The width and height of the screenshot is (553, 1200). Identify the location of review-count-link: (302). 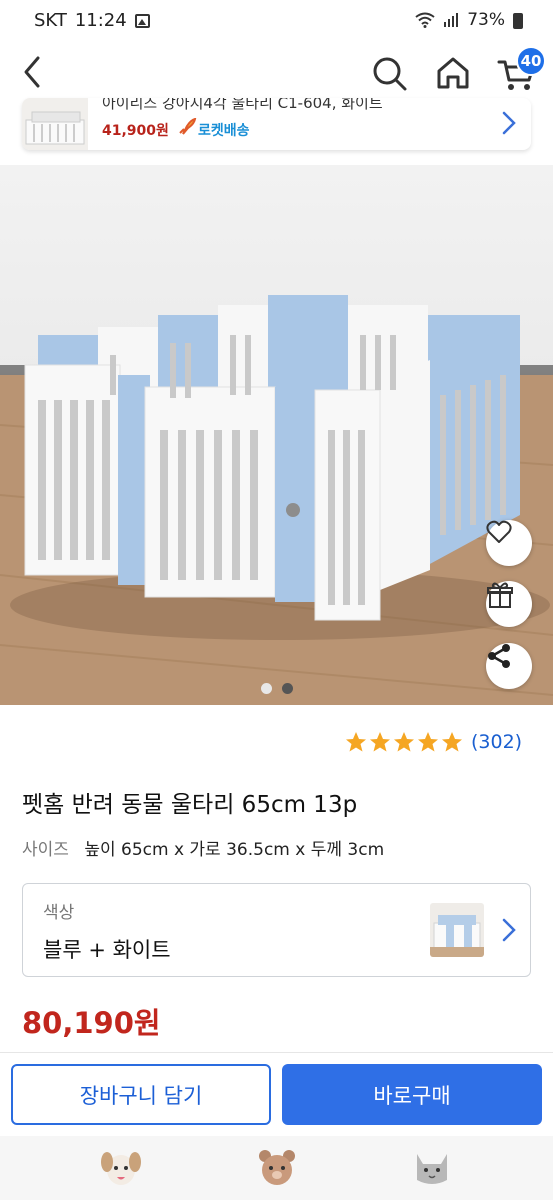
(496, 742).